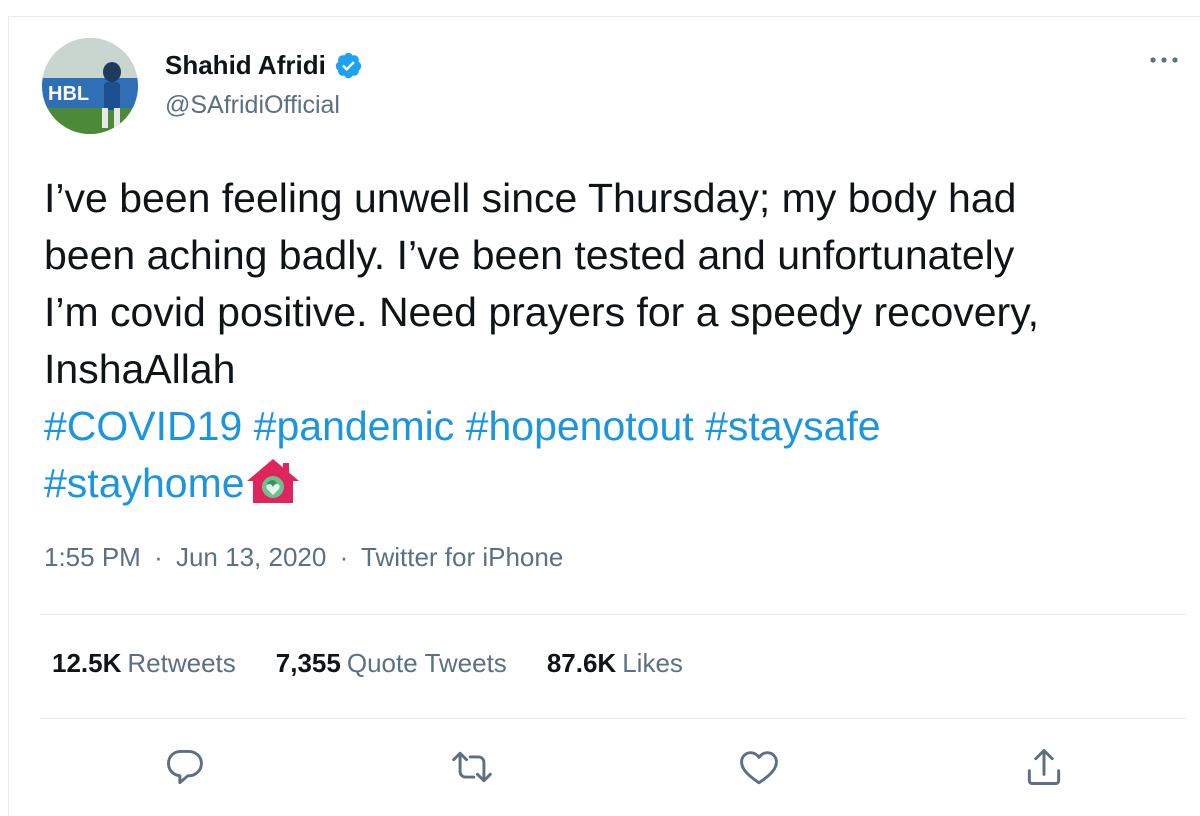 Image resolution: width=1200 pixels, height=816 pixels. I want to click on hashtags-line: #stayhome, so click(614, 483).